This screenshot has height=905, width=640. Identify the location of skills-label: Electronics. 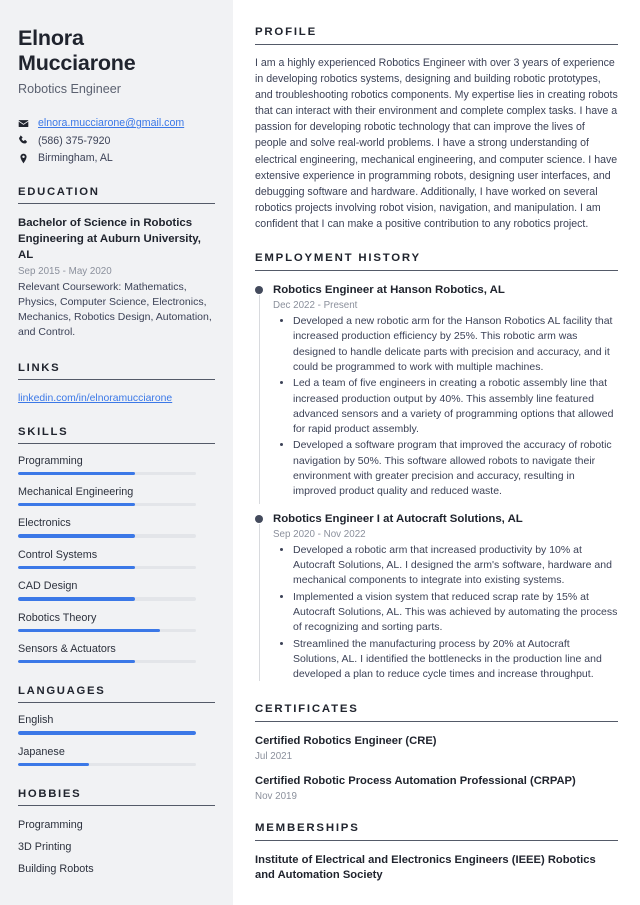
(44, 523).